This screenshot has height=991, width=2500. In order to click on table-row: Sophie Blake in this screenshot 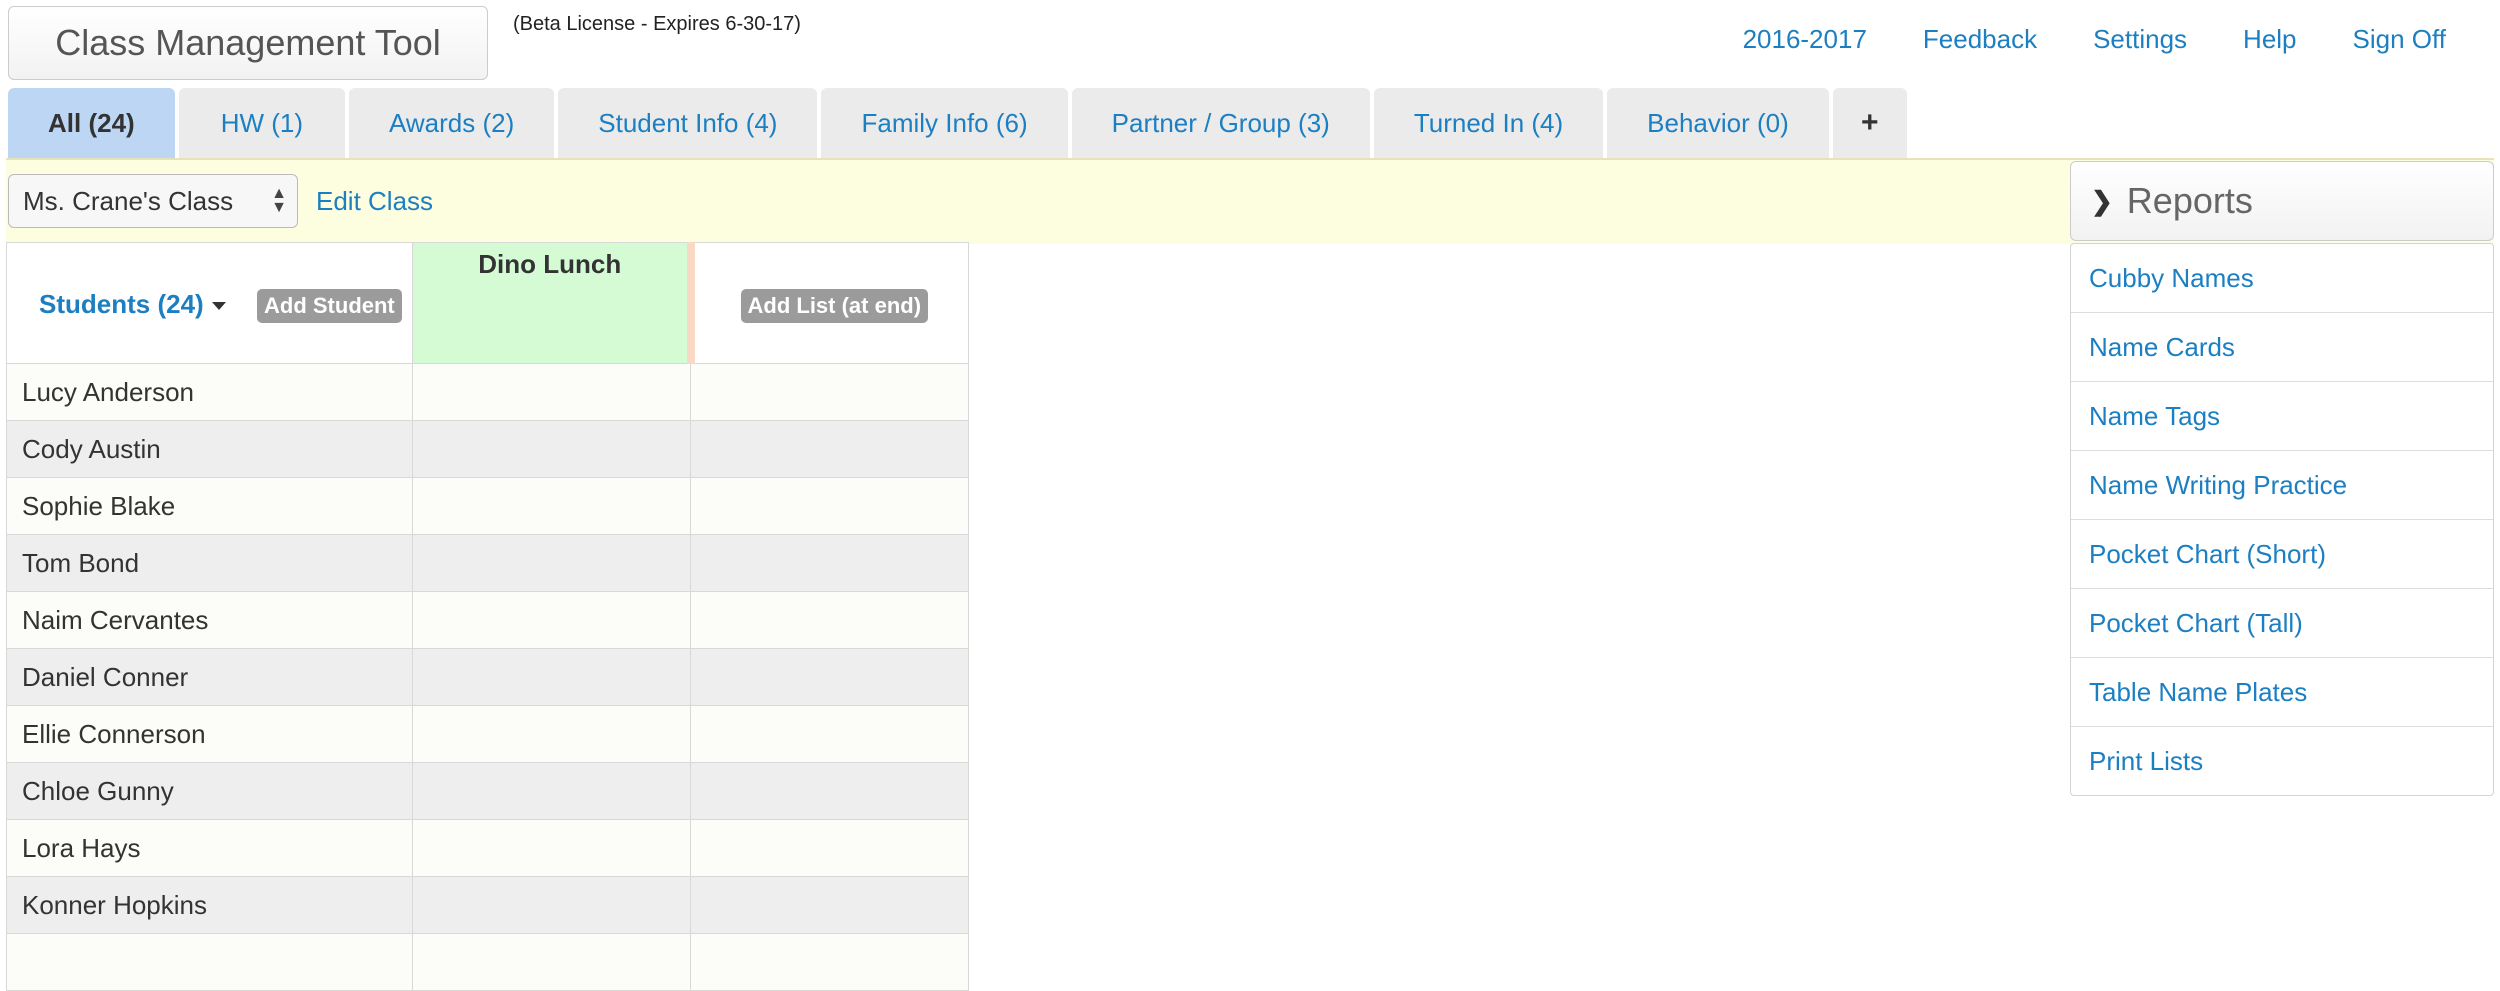, I will do `click(487, 506)`.